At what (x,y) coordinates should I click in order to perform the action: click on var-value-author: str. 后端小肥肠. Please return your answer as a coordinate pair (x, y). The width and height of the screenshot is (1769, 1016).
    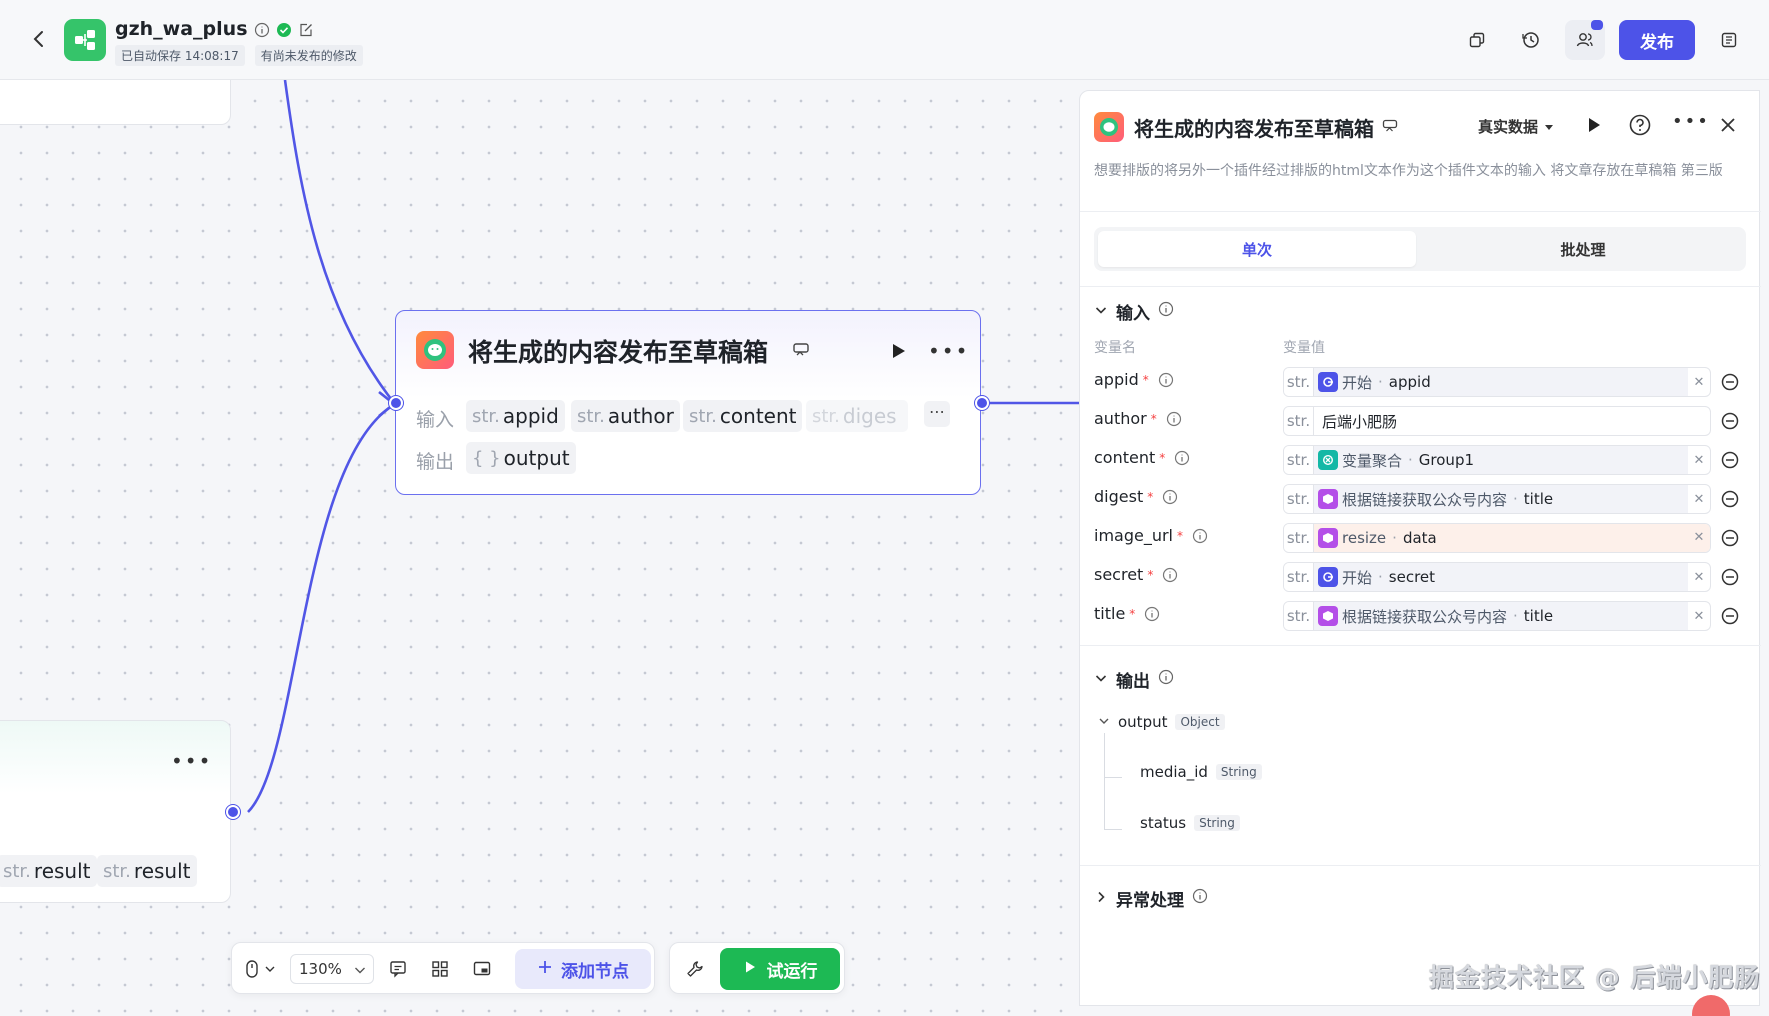
    Looking at the image, I should click on (1497, 421).